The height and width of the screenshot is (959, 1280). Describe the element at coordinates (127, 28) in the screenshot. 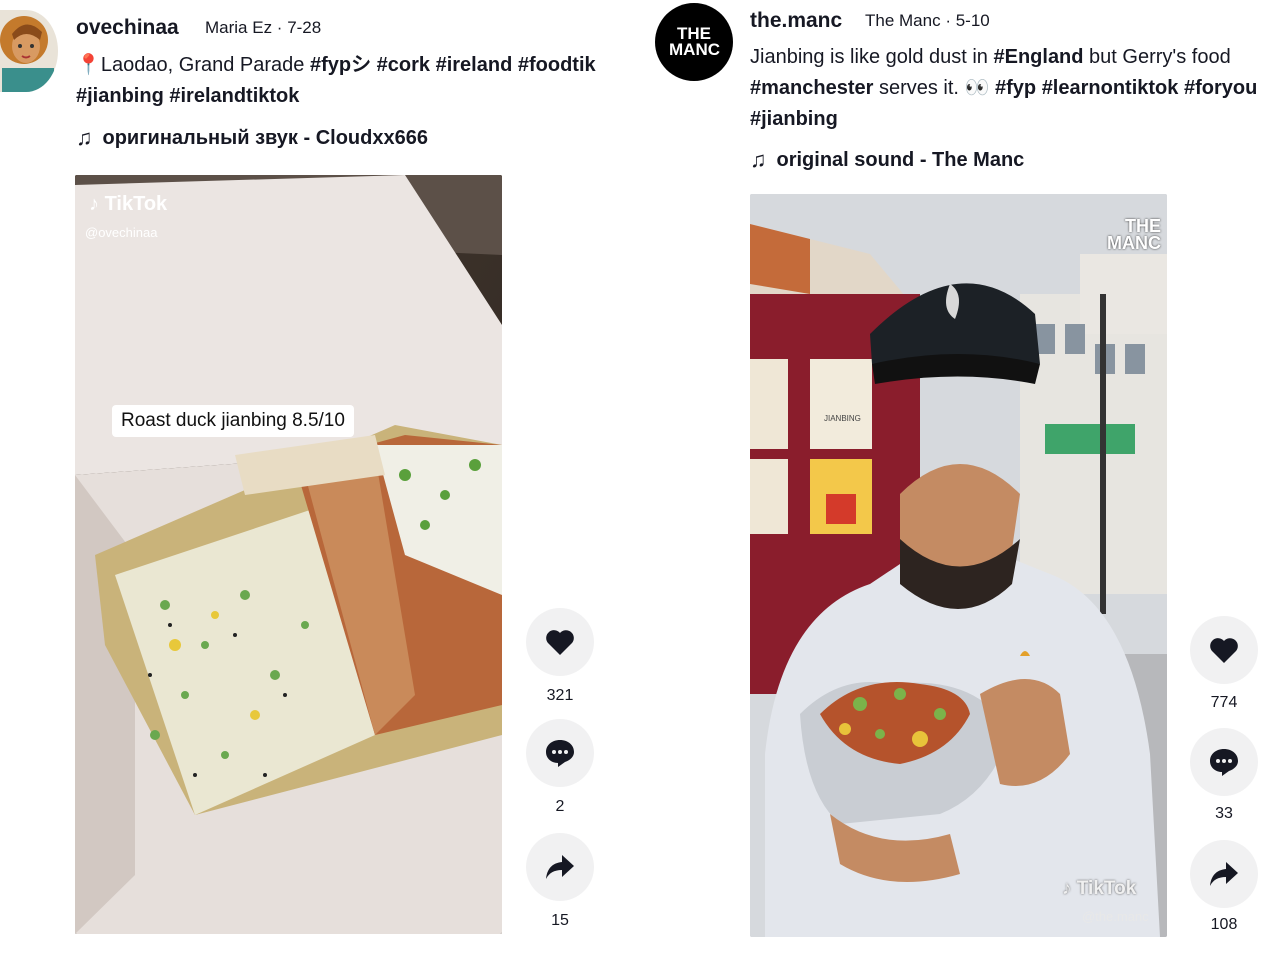

I see `author-username: ovechinaa` at that location.